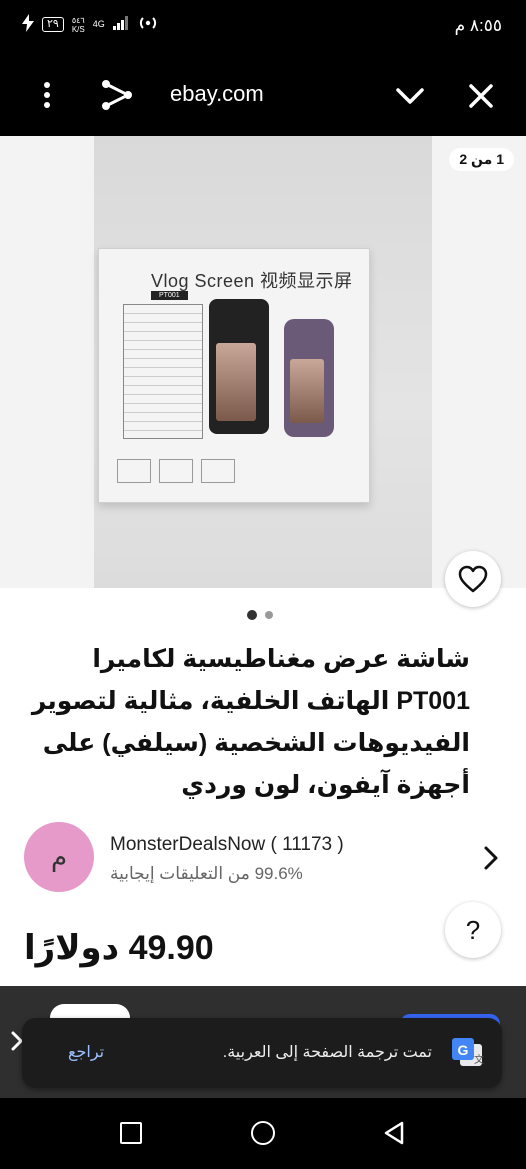  I want to click on collapse-button, so click(410, 96).